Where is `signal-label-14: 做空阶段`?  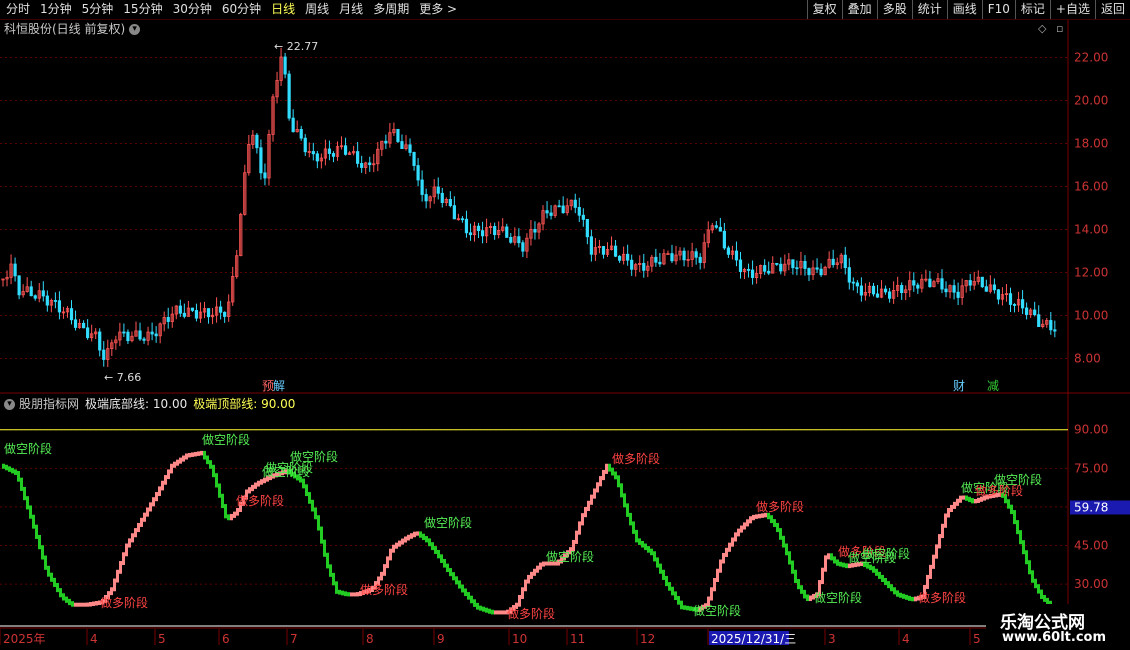
signal-label-14: 做空阶段 is located at coordinates (838, 597).